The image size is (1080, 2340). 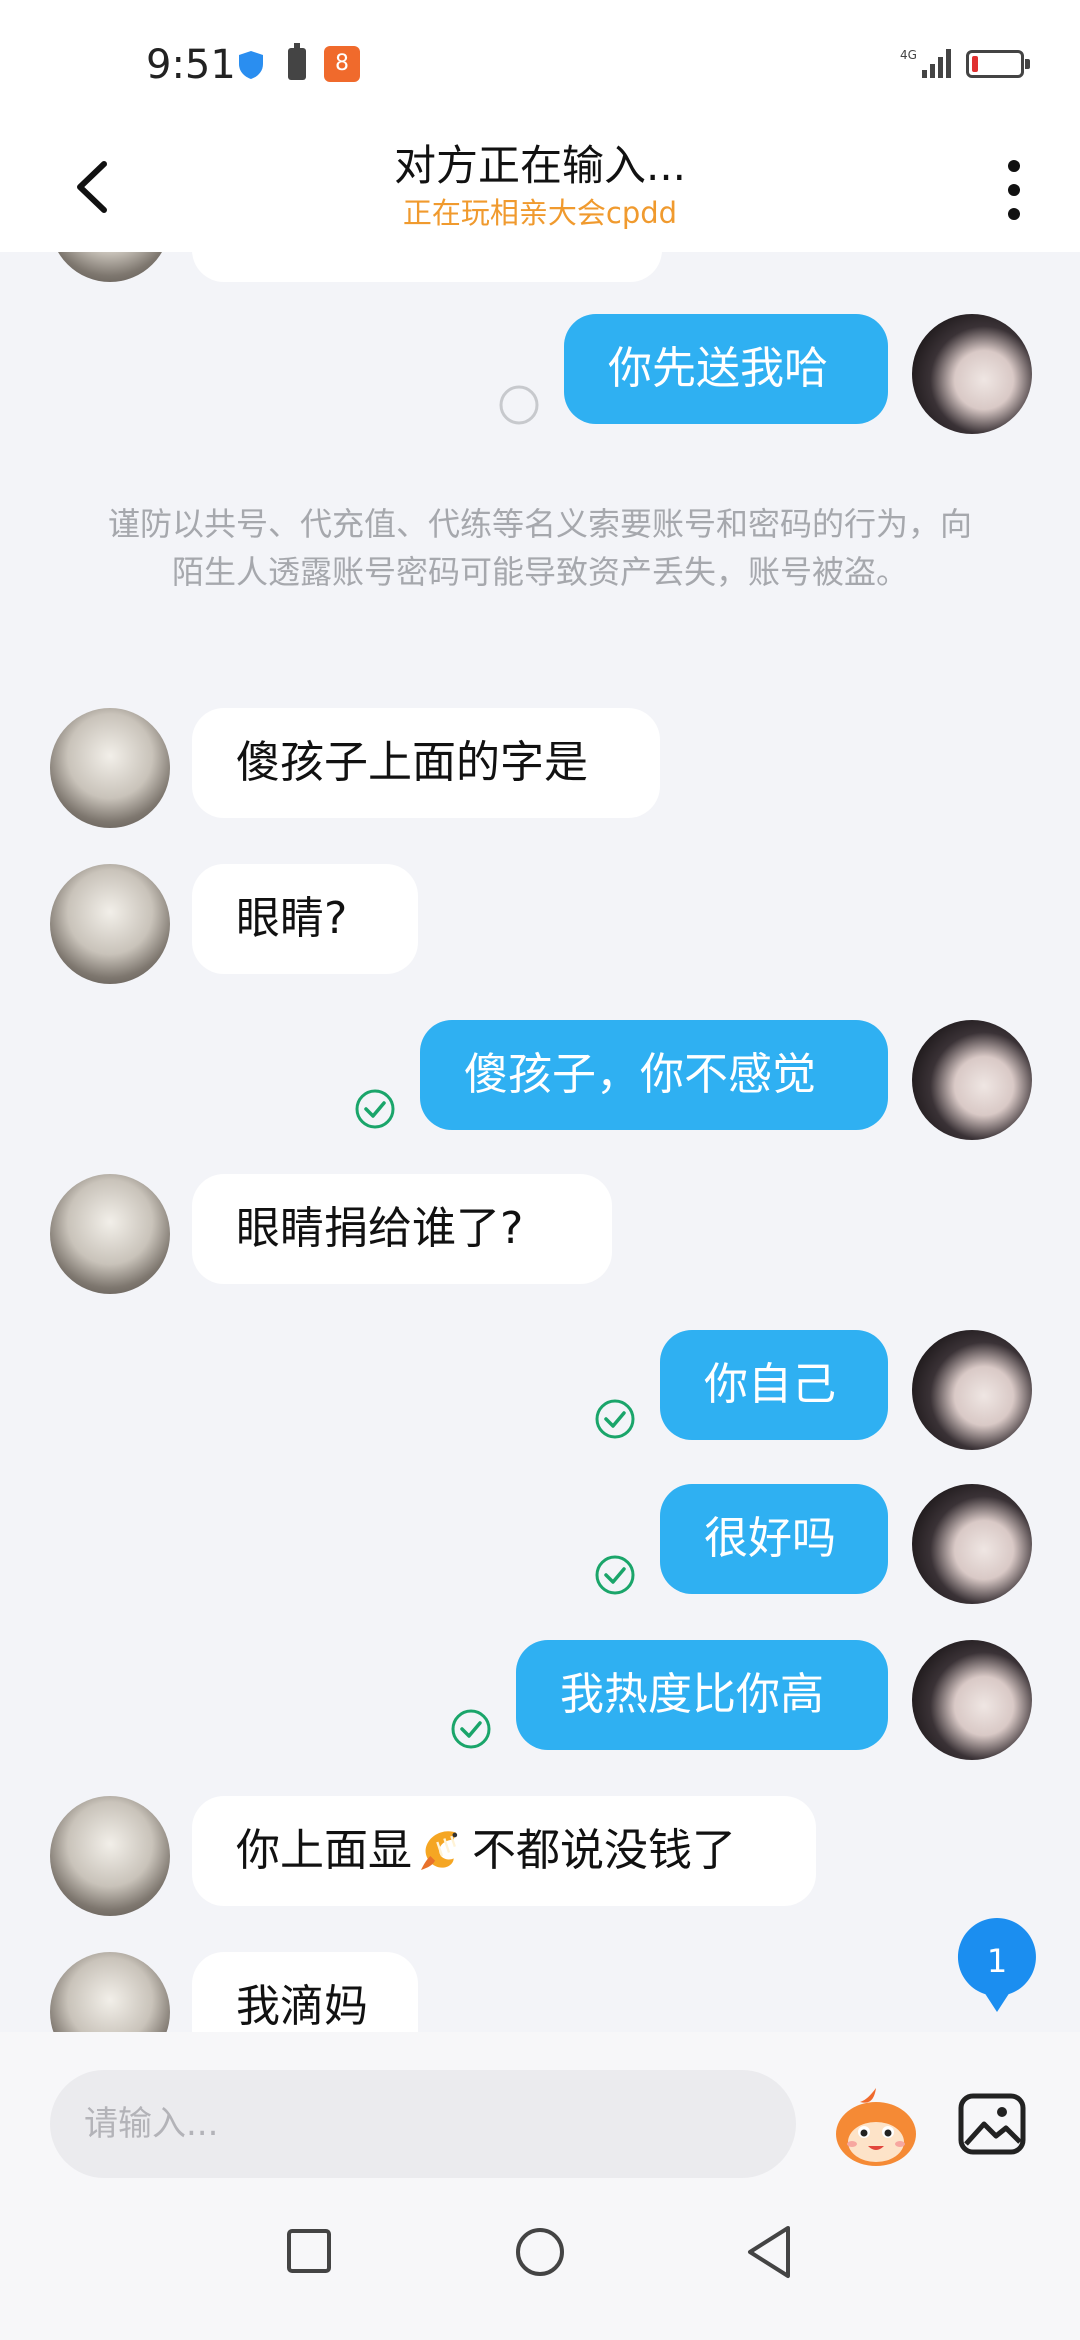 I want to click on app-icon: 8, so click(x=342, y=64).